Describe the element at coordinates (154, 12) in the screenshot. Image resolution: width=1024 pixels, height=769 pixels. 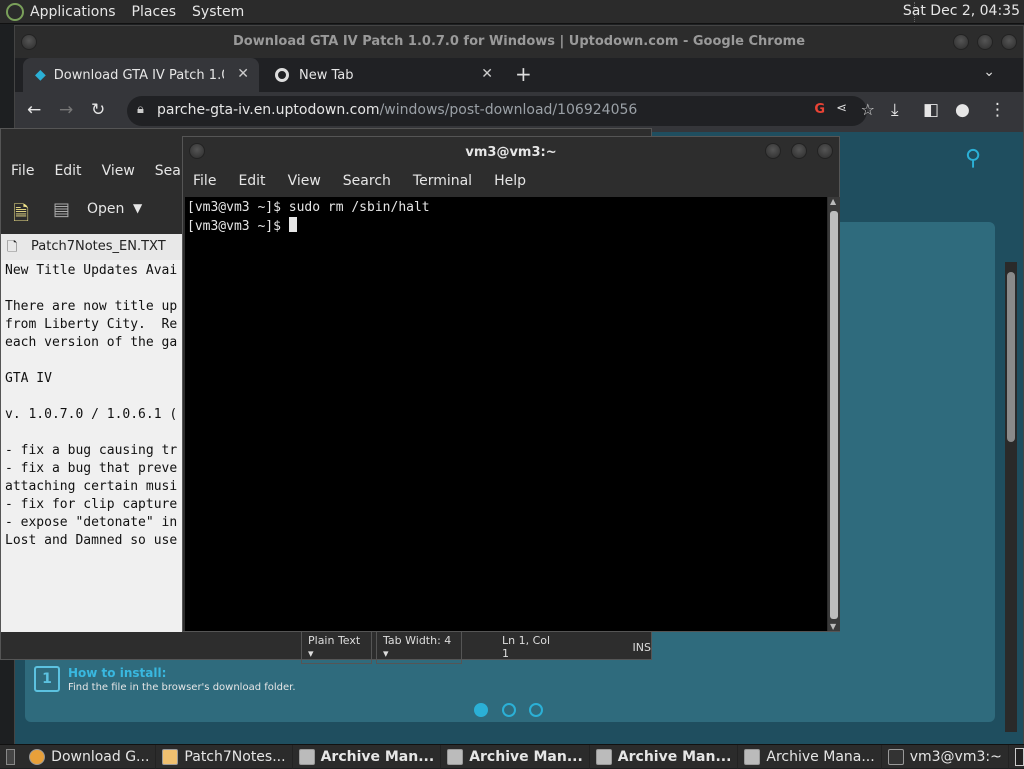
I see `places-menu: Places` at that location.